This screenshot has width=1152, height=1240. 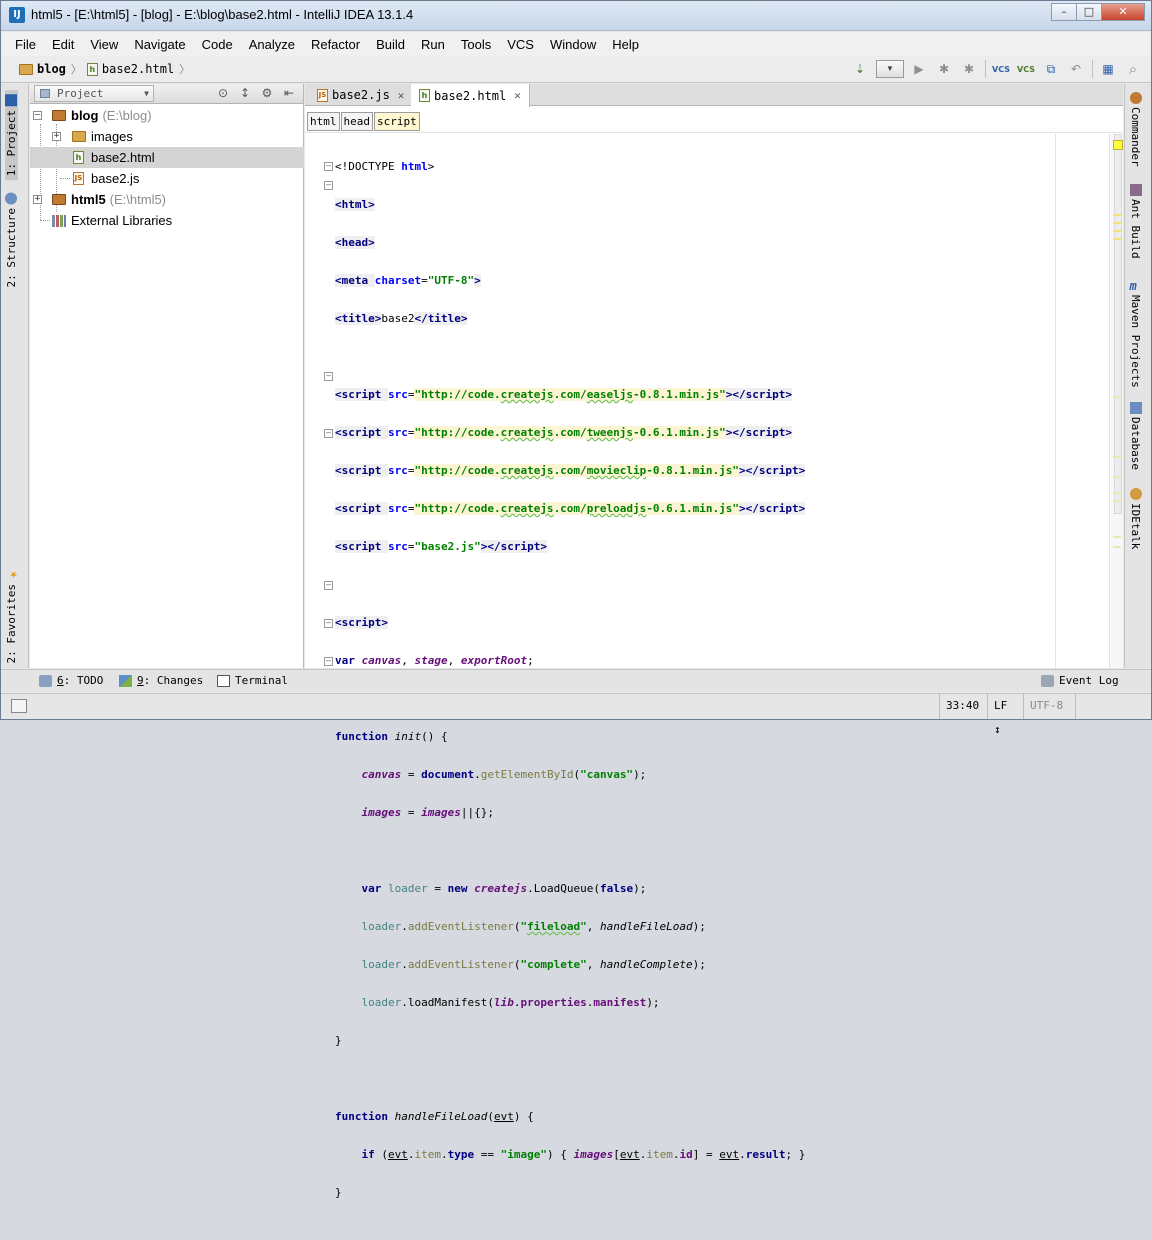 I want to click on tool-windows-toggle, so click(x=19, y=706).